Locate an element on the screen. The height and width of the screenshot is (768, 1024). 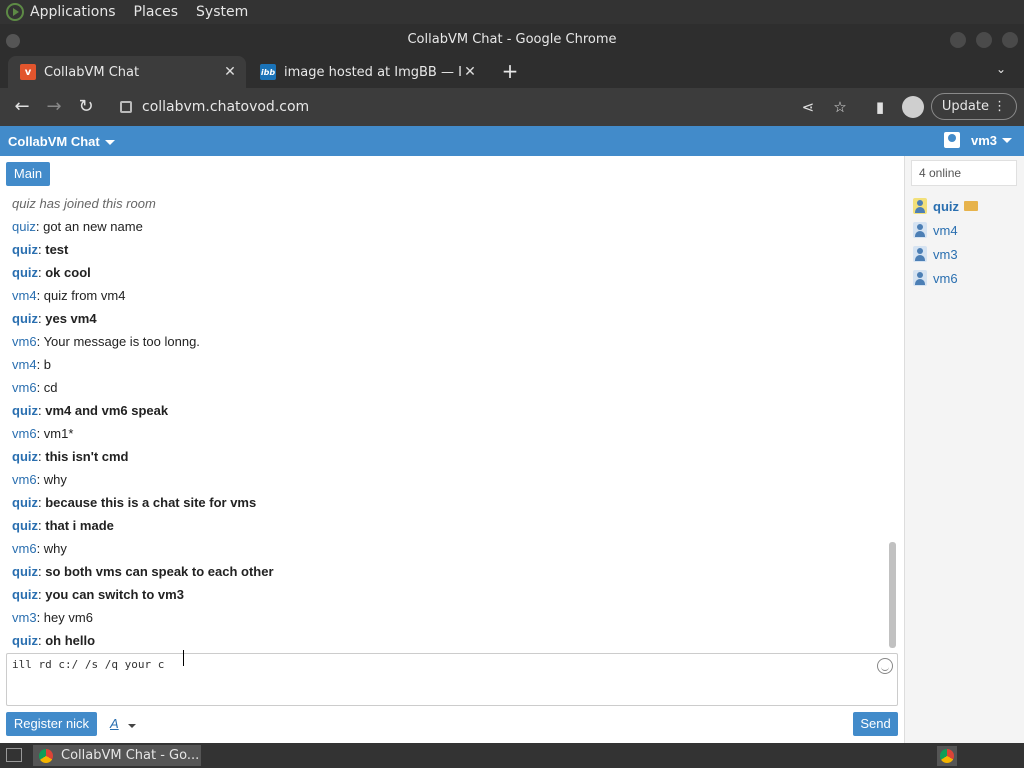
message-input-value: ill rd c:/ /s /q your c is located at coordinates (88, 664).